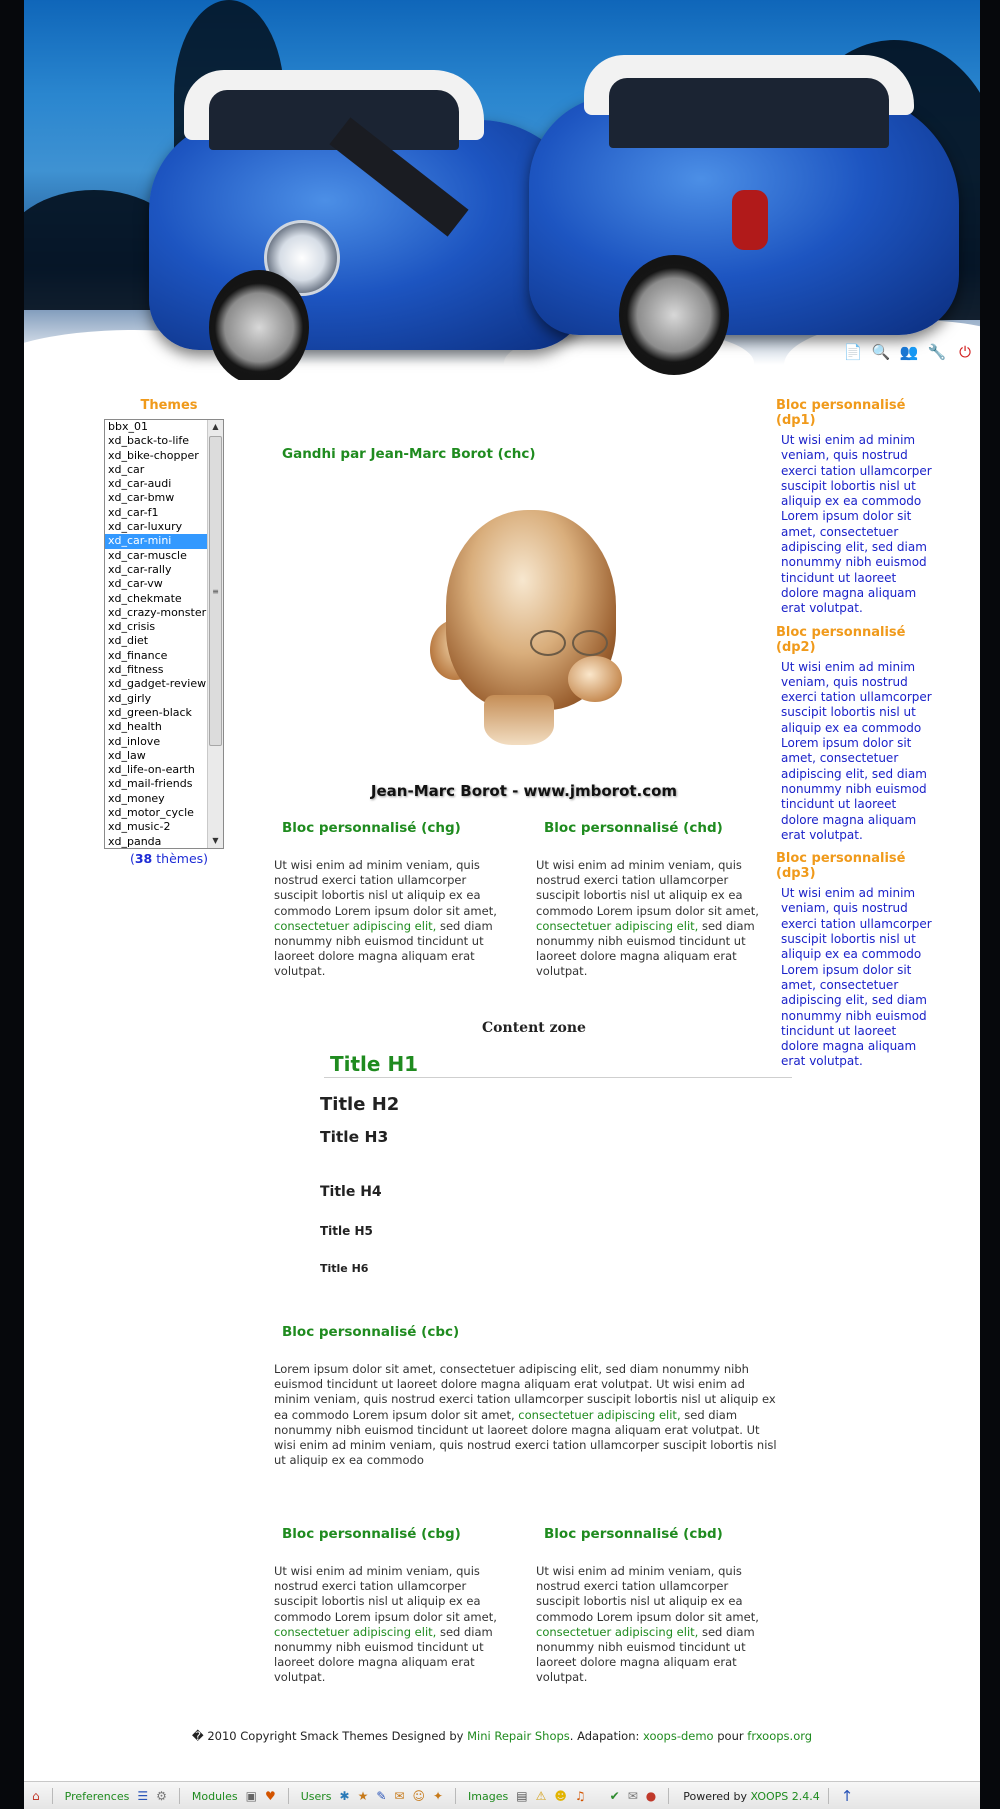 The image size is (1000, 1809). I want to click on block-chd-link: consectetuer adipiscing elit,, so click(617, 926).